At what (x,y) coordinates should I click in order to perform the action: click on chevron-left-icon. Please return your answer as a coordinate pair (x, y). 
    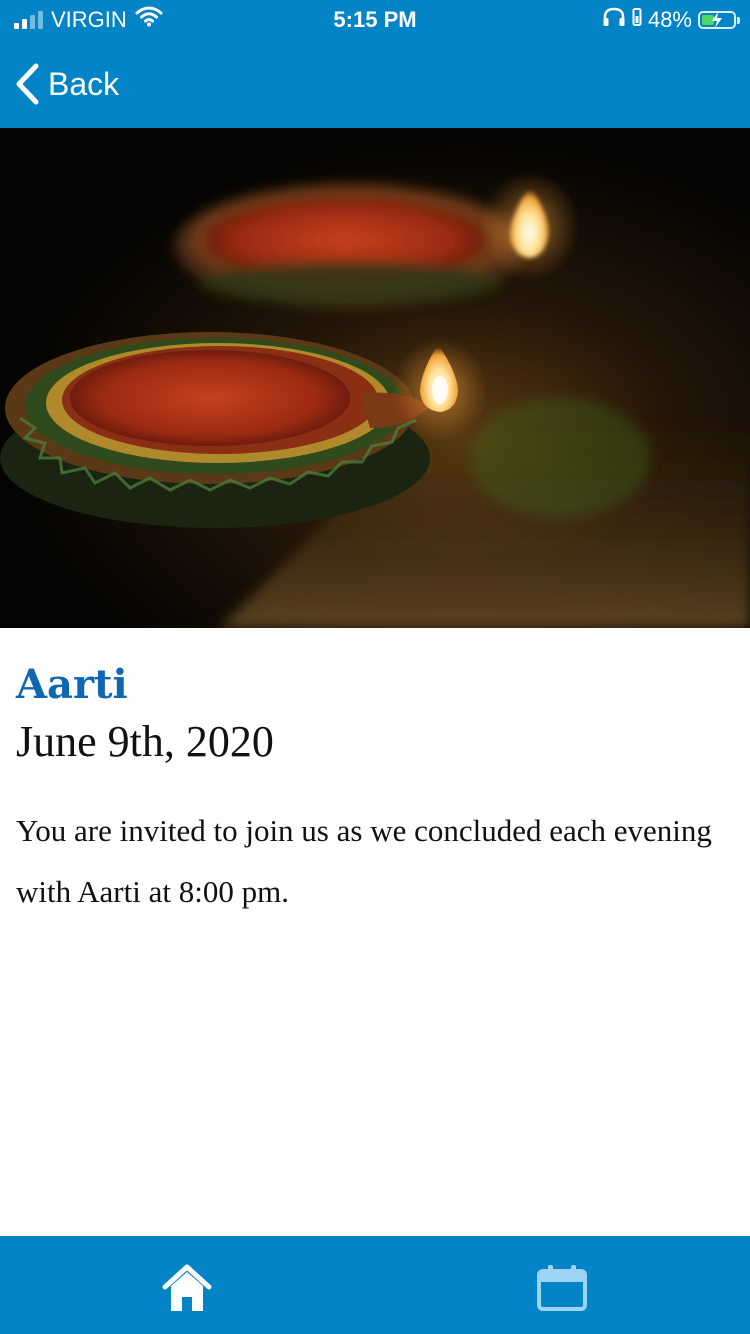
    Looking at the image, I should click on (27, 84).